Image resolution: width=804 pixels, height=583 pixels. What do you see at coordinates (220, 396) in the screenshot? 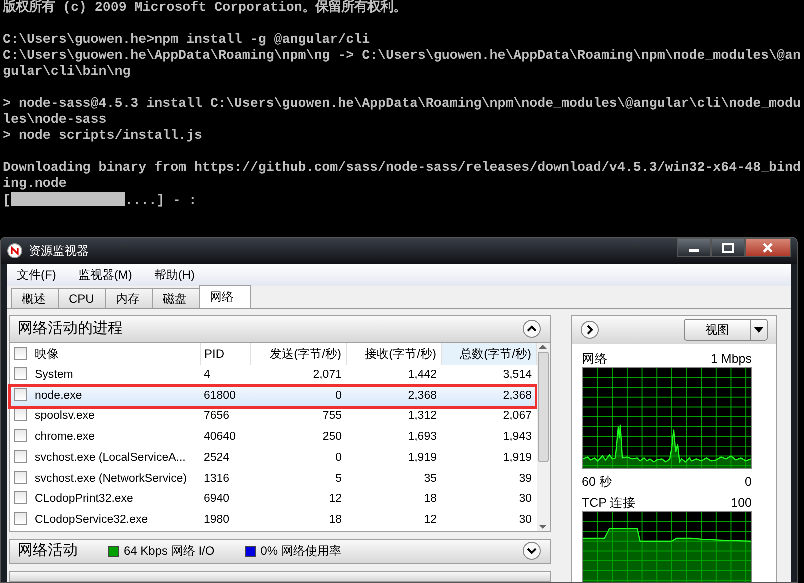
I see `table-cell: 61800` at bounding box center [220, 396].